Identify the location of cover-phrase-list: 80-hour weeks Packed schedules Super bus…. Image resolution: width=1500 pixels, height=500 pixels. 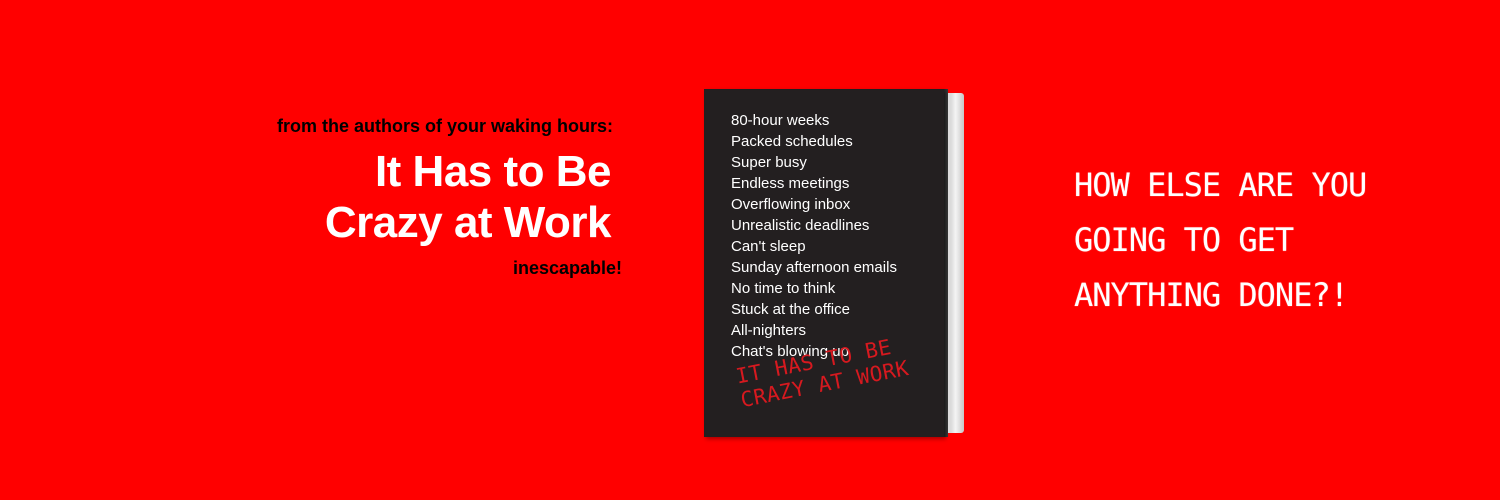
(814, 236).